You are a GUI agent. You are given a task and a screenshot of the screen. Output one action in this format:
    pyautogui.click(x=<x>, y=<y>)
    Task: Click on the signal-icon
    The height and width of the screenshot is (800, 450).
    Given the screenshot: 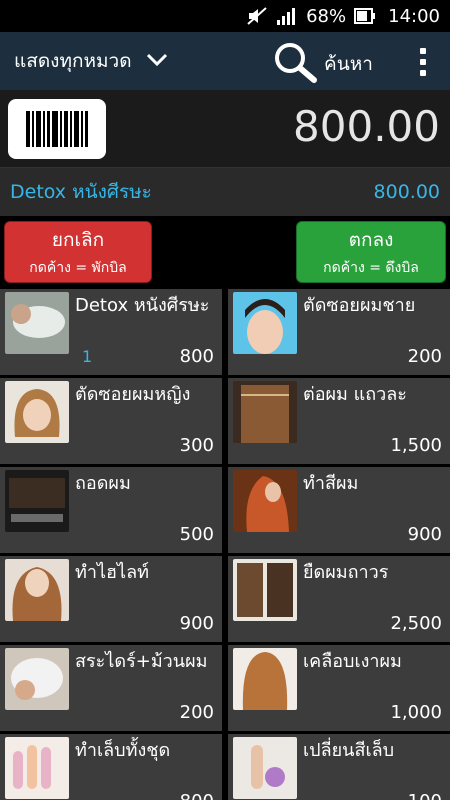 What is the action you would take?
    pyautogui.click(x=287, y=16)
    